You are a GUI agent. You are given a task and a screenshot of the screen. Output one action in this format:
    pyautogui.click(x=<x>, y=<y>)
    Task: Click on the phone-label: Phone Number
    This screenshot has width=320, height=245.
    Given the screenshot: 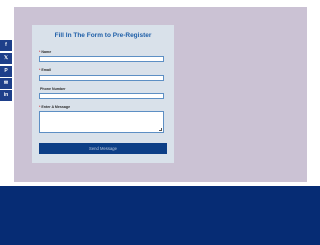 What is the action you would take?
    pyautogui.click(x=53, y=89)
    